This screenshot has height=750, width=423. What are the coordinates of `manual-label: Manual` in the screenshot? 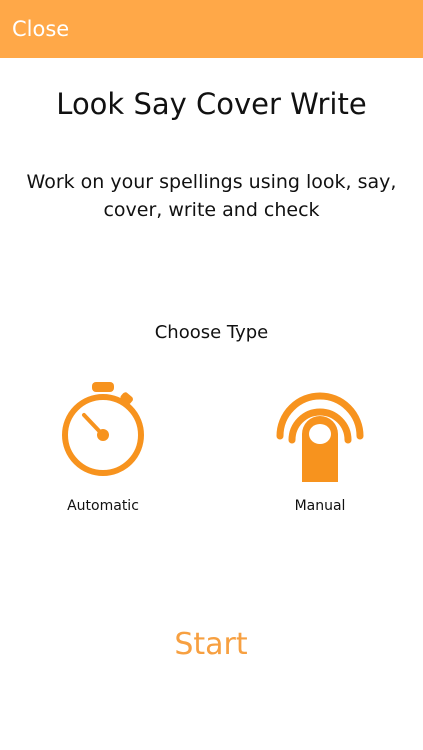 It's located at (320, 506).